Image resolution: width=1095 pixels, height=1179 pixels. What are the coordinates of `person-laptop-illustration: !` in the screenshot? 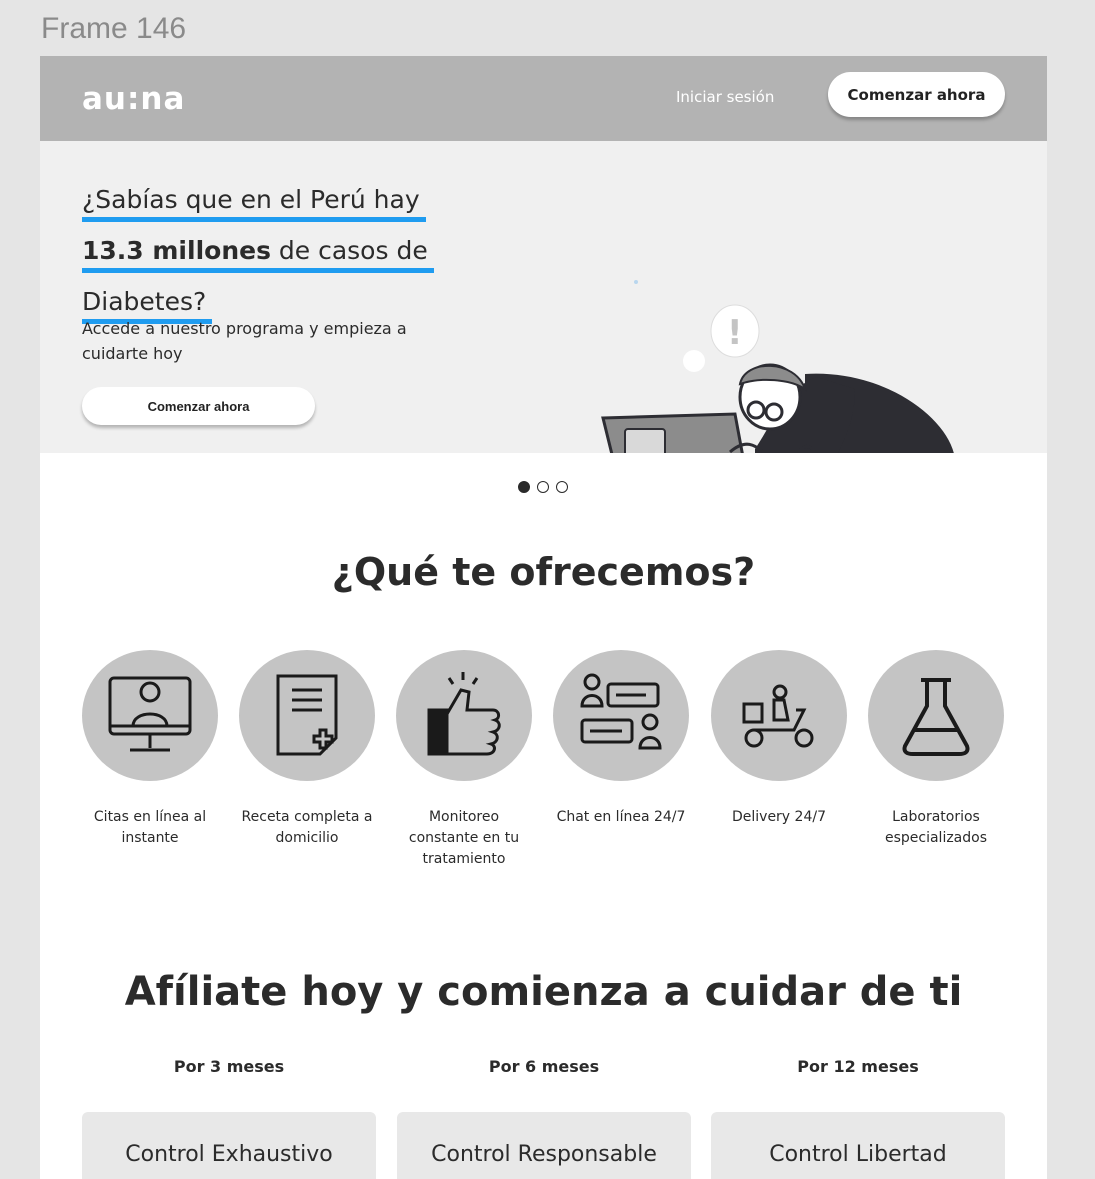 It's located at (777, 366).